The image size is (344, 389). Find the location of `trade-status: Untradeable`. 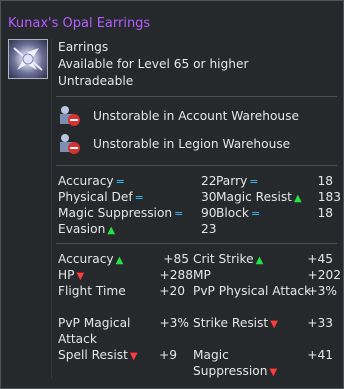

trade-status: Untradeable is located at coordinates (96, 81).